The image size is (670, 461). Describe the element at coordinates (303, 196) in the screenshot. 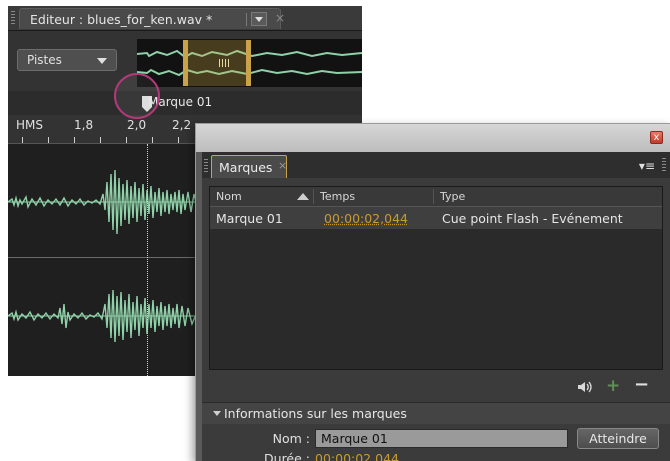

I see `sort-ascending-icon` at that location.